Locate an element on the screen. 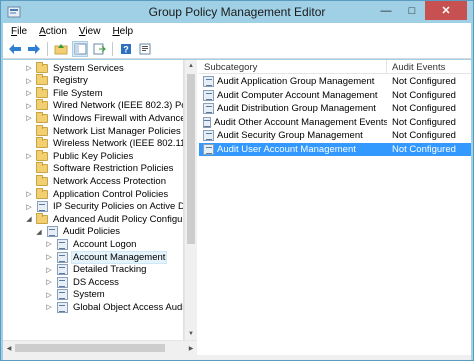 The height and width of the screenshot is (361, 474). tree-item: ▷ File System is located at coordinates (65, 92).